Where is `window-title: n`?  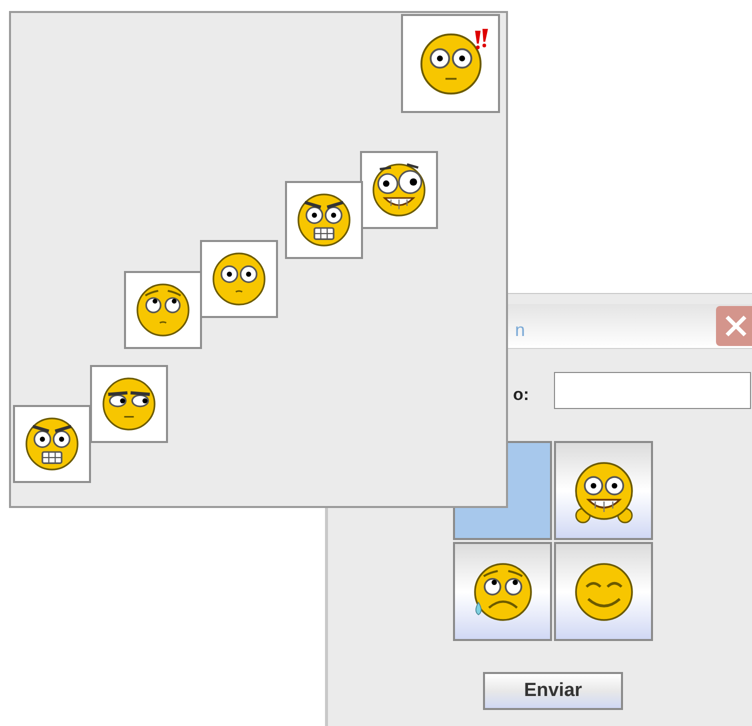
window-title: n is located at coordinates (520, 330).